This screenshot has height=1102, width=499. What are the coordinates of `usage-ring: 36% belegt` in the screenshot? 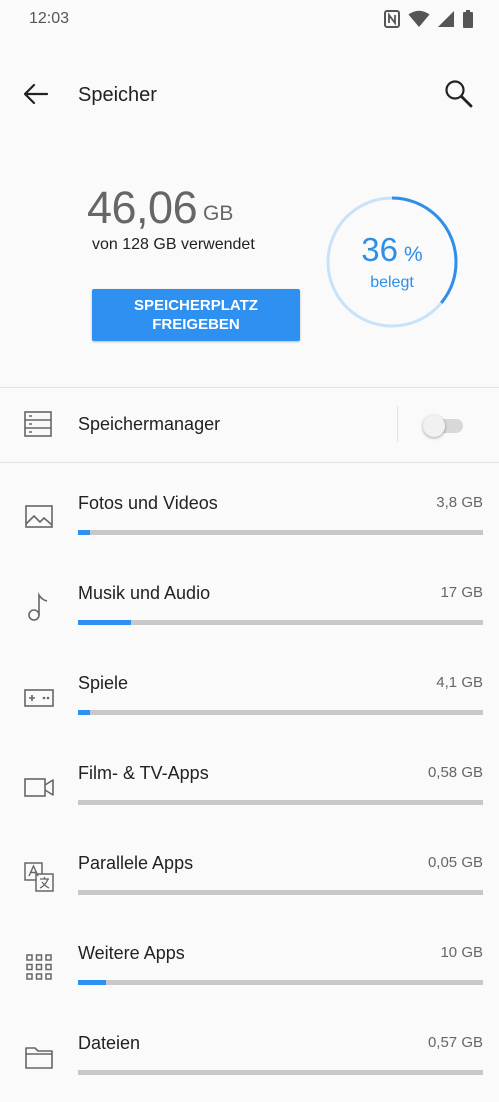 It's located at (392, 262).